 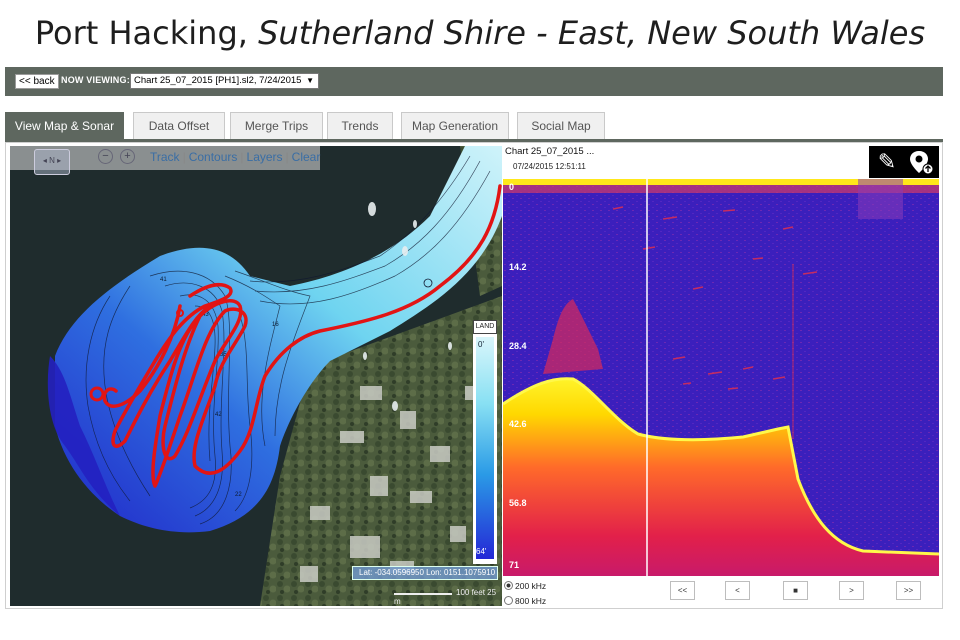 I want to click on freq-800khz-label: 800 kHz, so click(x=531, y=601).